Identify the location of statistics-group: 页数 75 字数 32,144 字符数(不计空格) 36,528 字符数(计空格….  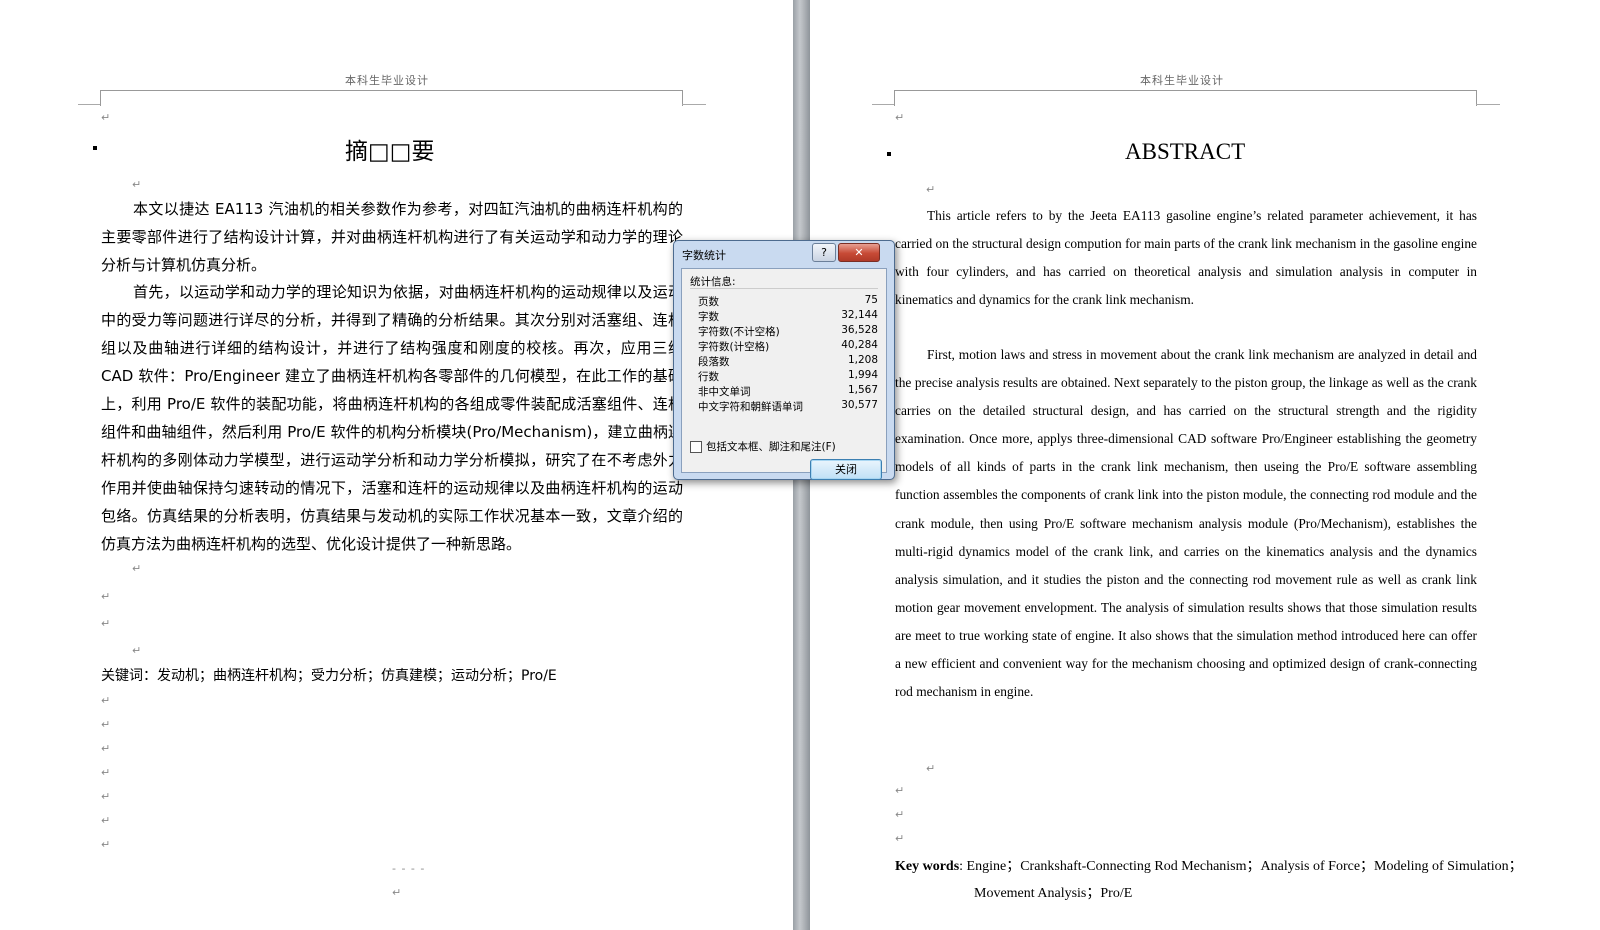
(784, 364).